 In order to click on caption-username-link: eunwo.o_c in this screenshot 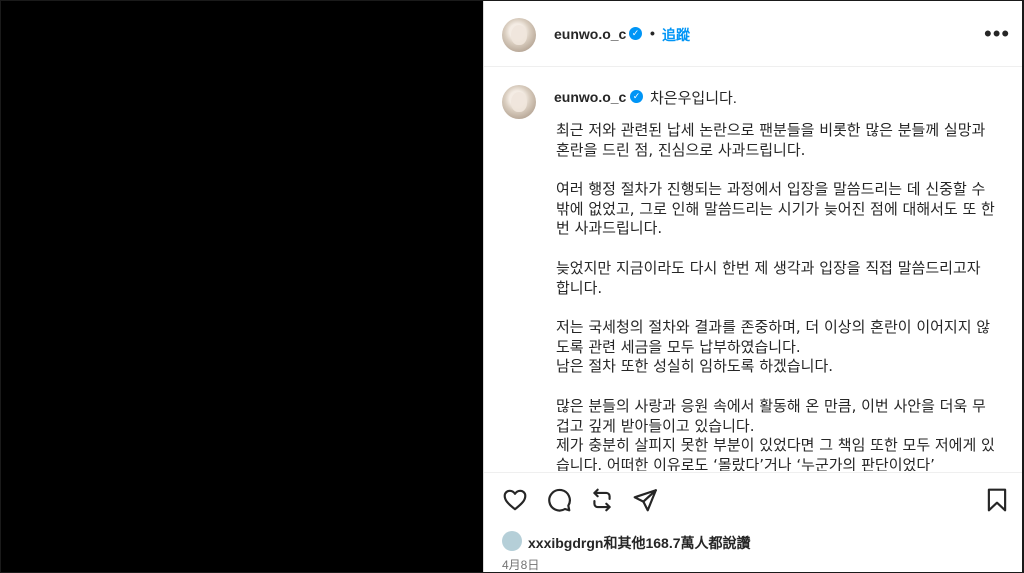, I will do `click(590, 97)`.